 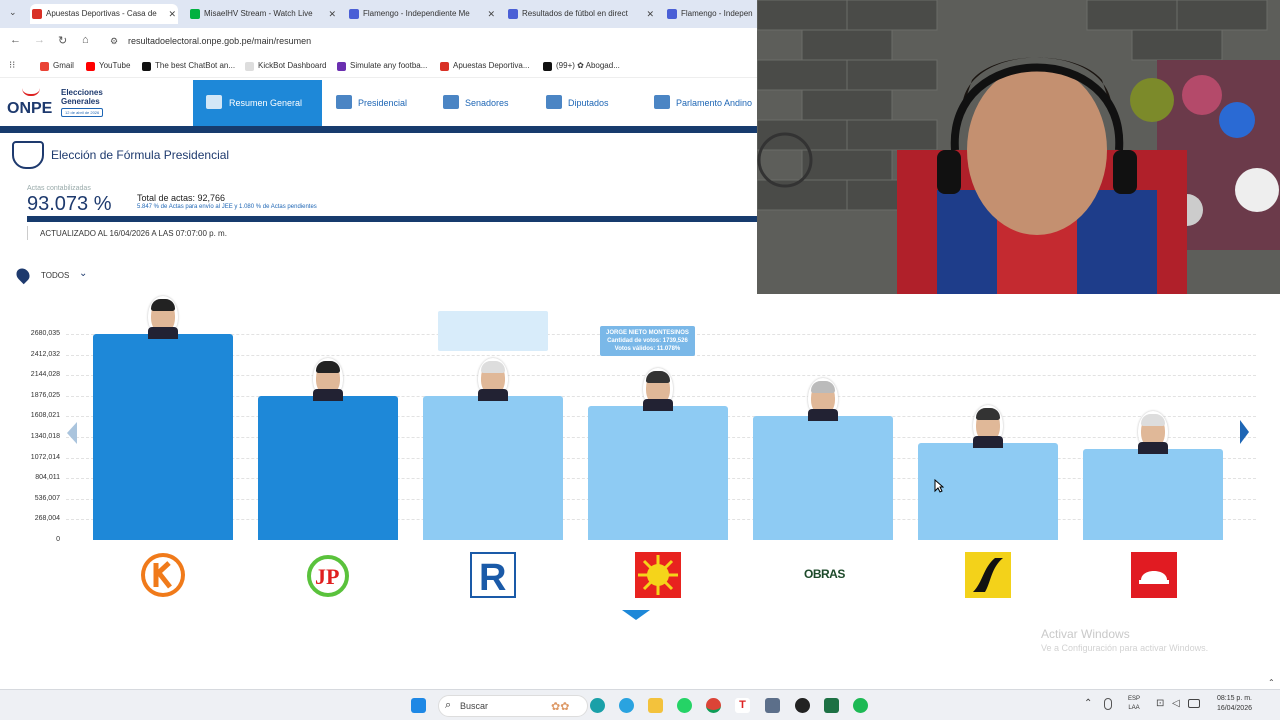 I want to click on tooltip-line: Votos válidos: 11.078%, so click(x=647, y=349).